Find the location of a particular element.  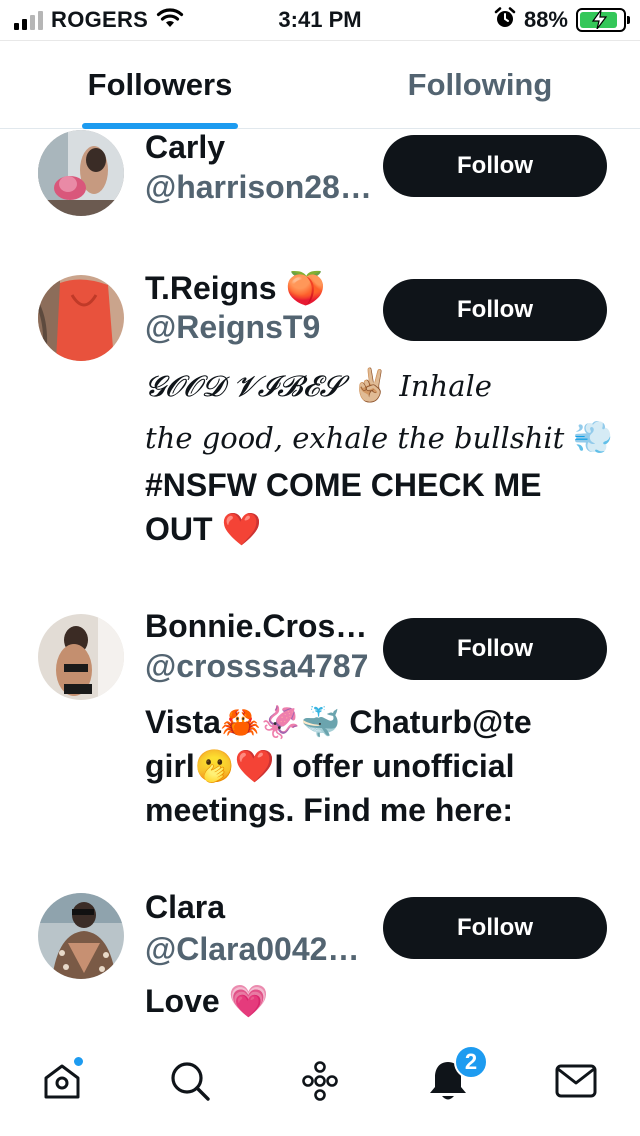

list-item: Clara @Clara0042… Follow Love 💗 is located at coordinates (320, 960).